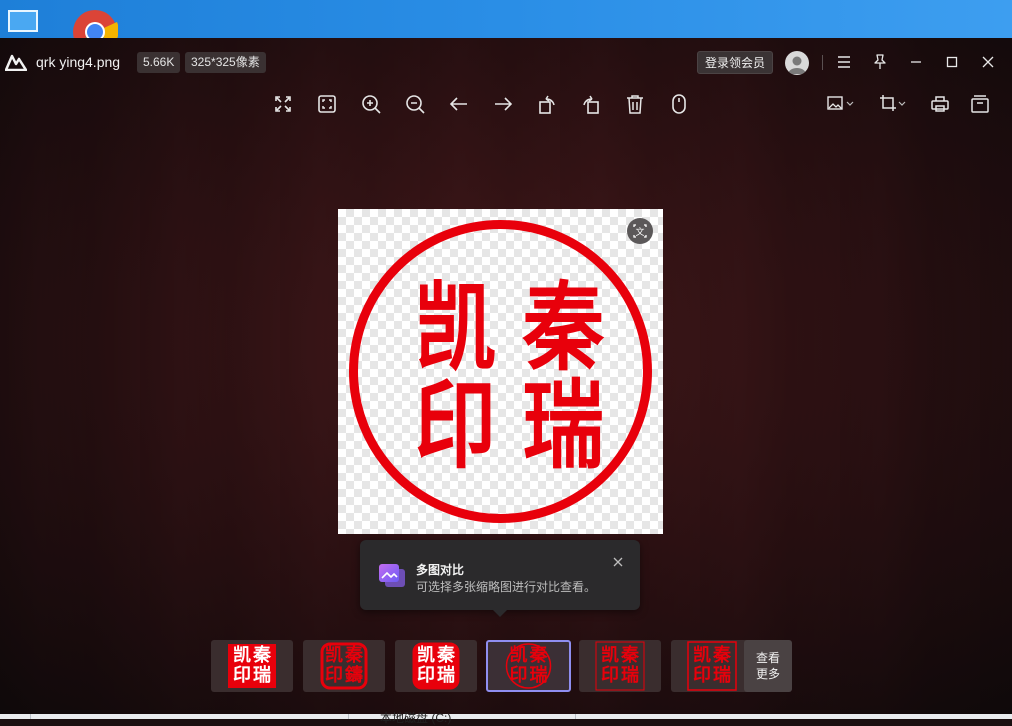  I want to click on tooltip-description: 可选择多张缩略图进行对比查看。, so click(506, 587).